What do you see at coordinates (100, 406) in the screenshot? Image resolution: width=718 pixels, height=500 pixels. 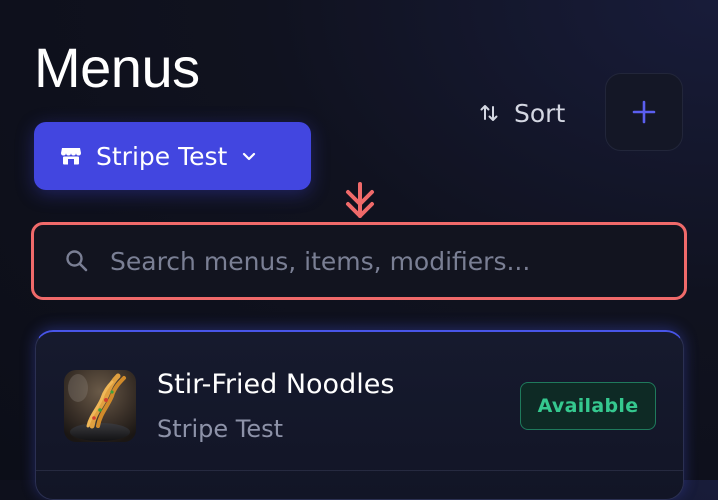 I see `item-thumbnail` at bounding box center [100, 406].